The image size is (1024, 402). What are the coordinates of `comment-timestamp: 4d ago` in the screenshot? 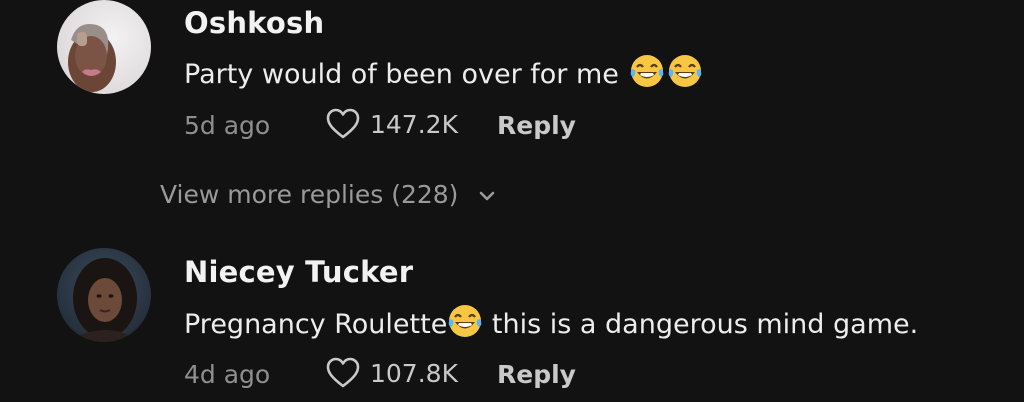 It's located at (227, 374).